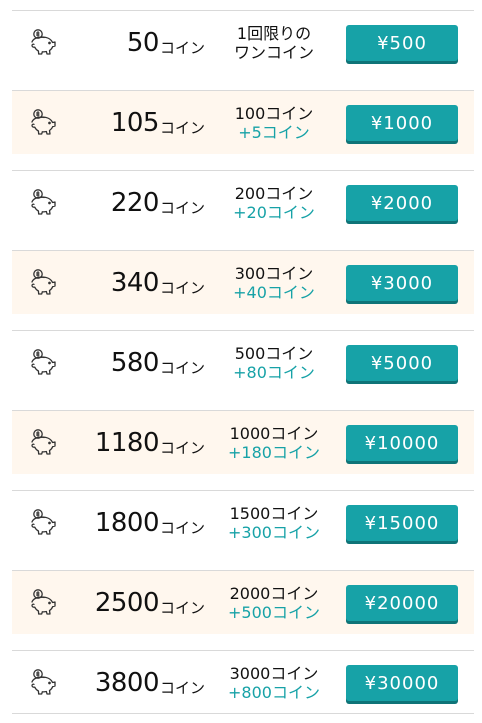 This screenshot has width=482, height=723. What do you see at coordinates (274, 372) in the screenshot?
I see `offer-description-line2: +80コイン` at bounding box center [274, 372].